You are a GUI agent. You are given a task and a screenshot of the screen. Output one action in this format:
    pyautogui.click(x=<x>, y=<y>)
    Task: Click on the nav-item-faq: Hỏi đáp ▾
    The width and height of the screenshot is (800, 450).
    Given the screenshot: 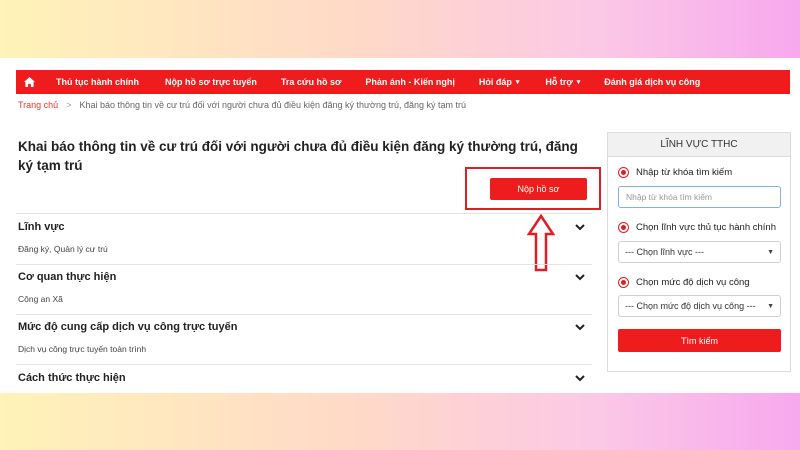 What is the action you would take?
    pyautogui.click(x=499, y=82)
    